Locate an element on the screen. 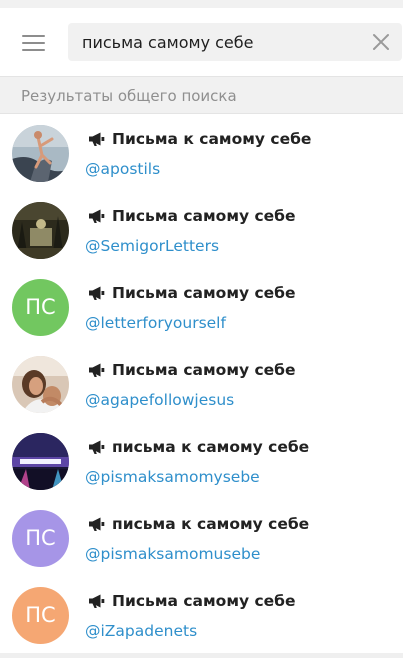 This screenshot has height=658, width=403. section-header: Результаты общего поиска is located at coordinates (201, 95).